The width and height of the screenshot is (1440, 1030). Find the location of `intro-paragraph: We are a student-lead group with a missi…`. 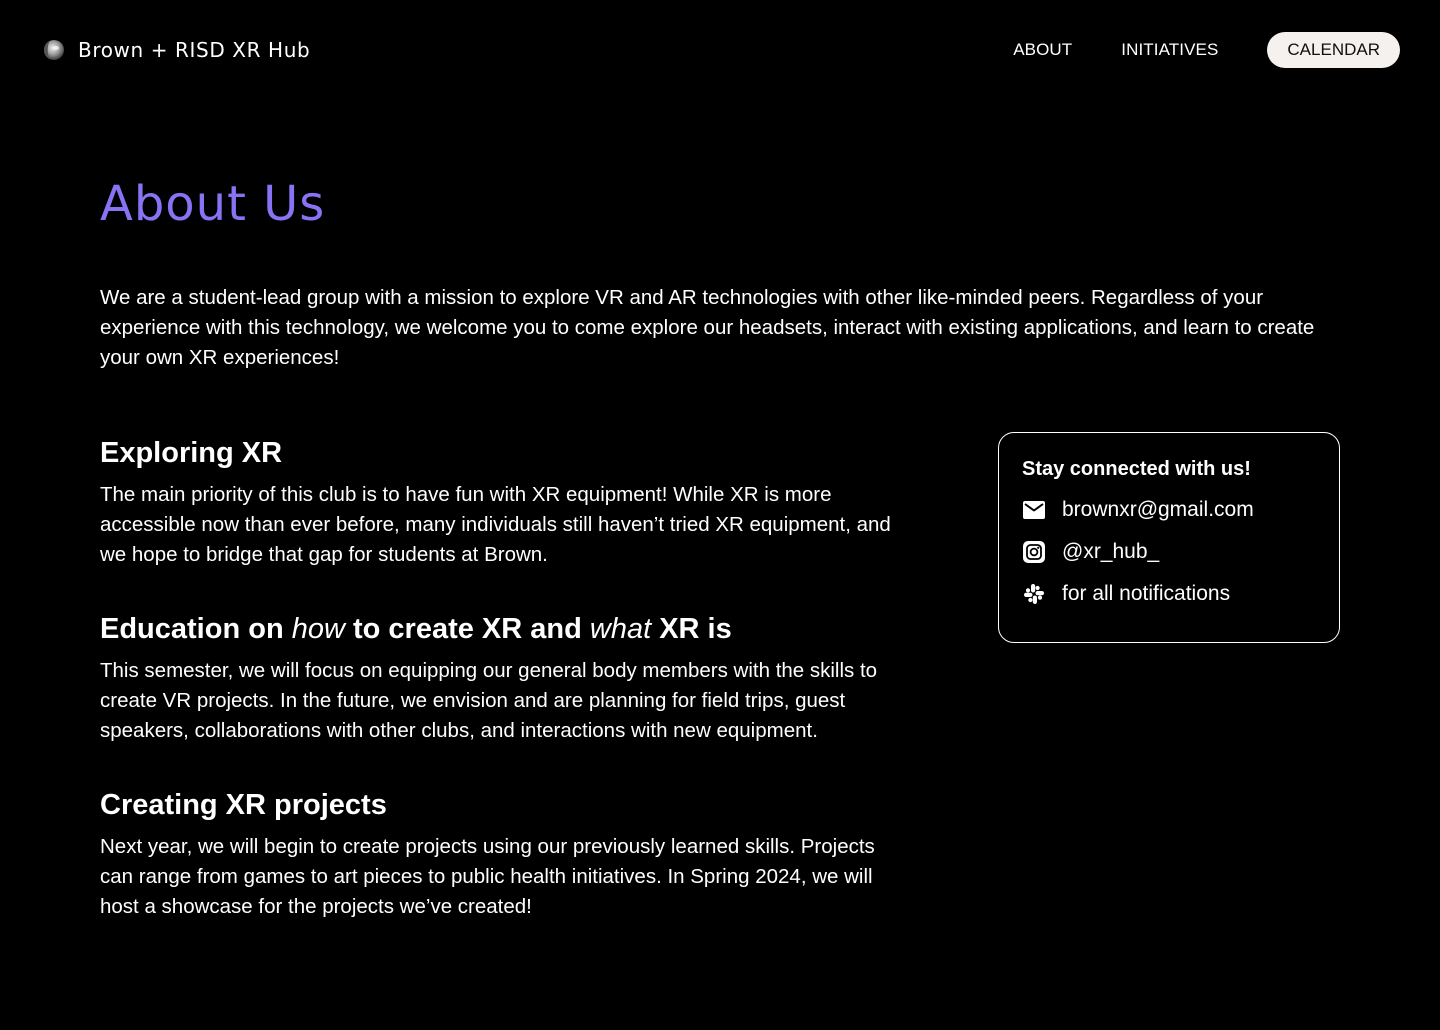

intro-paragraph: We are a student-lead group with a missi… is located at coordinates (707, 327).